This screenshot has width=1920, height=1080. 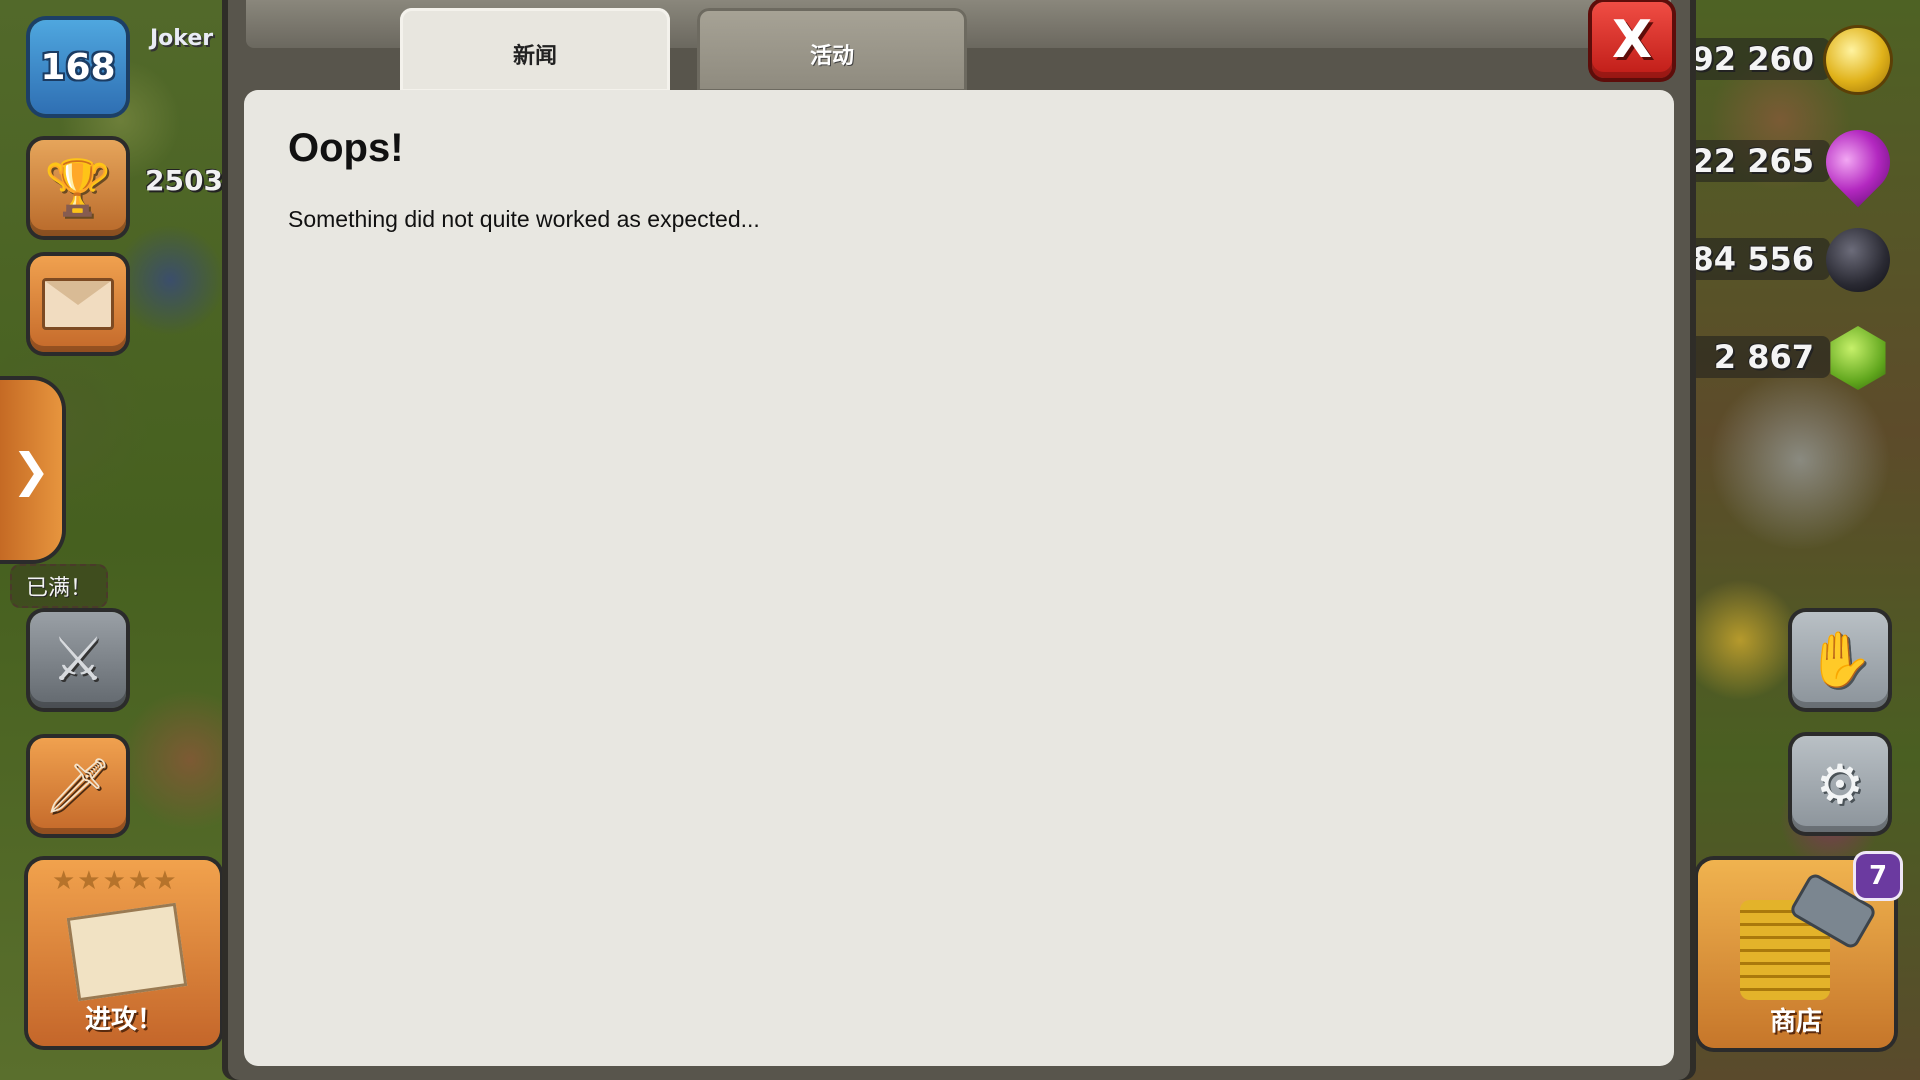 I want to click on attack-label: 进攻！, so click(x=123, y=1020).